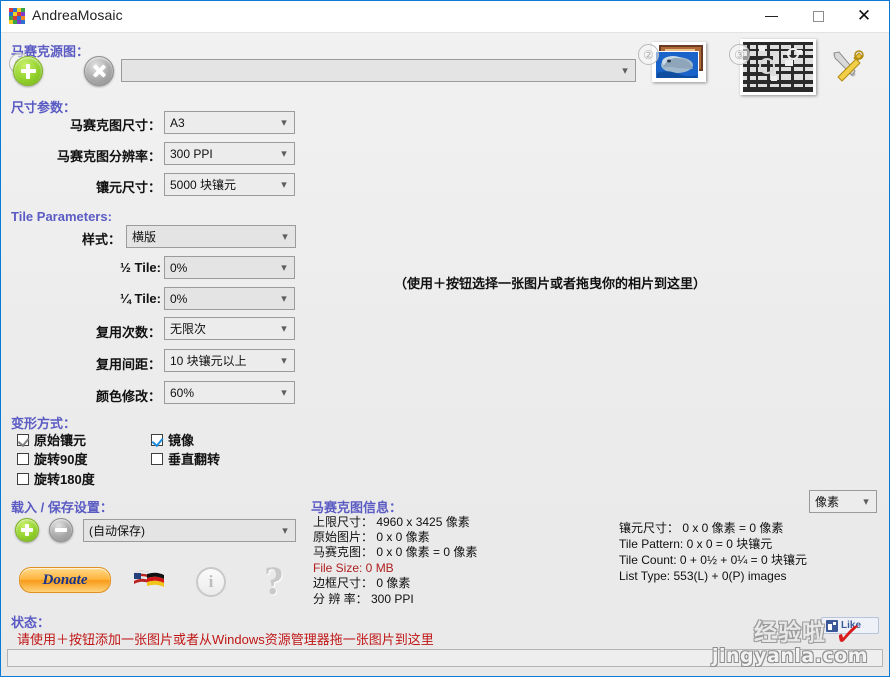 Image resolution: width=890 pixels, height=677 pixels. What do you see at coordinates (62, 507) in the screenshot?
I see `settings-section-header: 载入 / 保存设置：` at bounding box center [62, 507].